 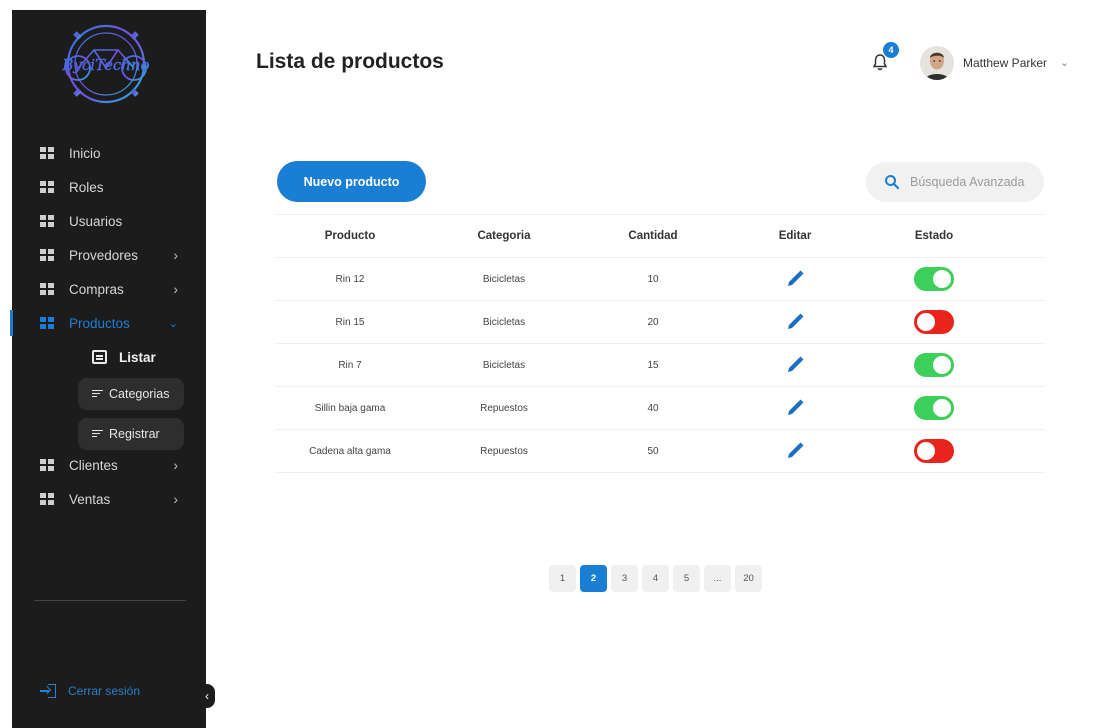 I want to click on column-header-cantidad: Cantidad, so click(x=653, y=236).